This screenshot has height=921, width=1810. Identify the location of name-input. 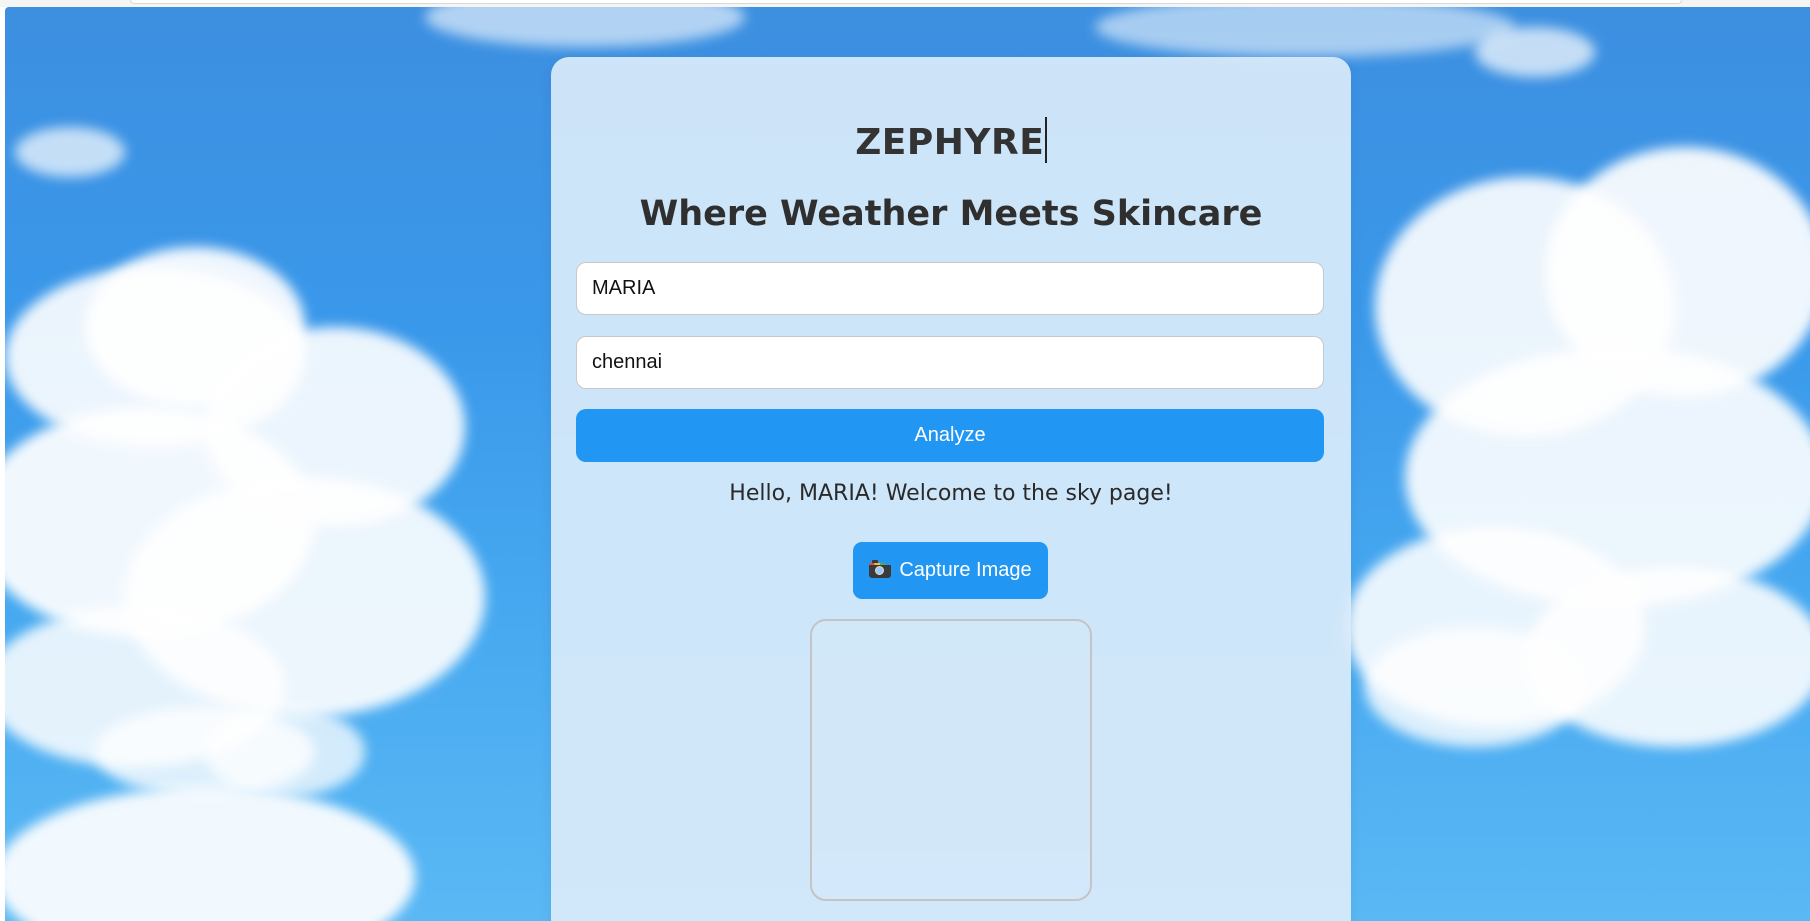
(950, 288).